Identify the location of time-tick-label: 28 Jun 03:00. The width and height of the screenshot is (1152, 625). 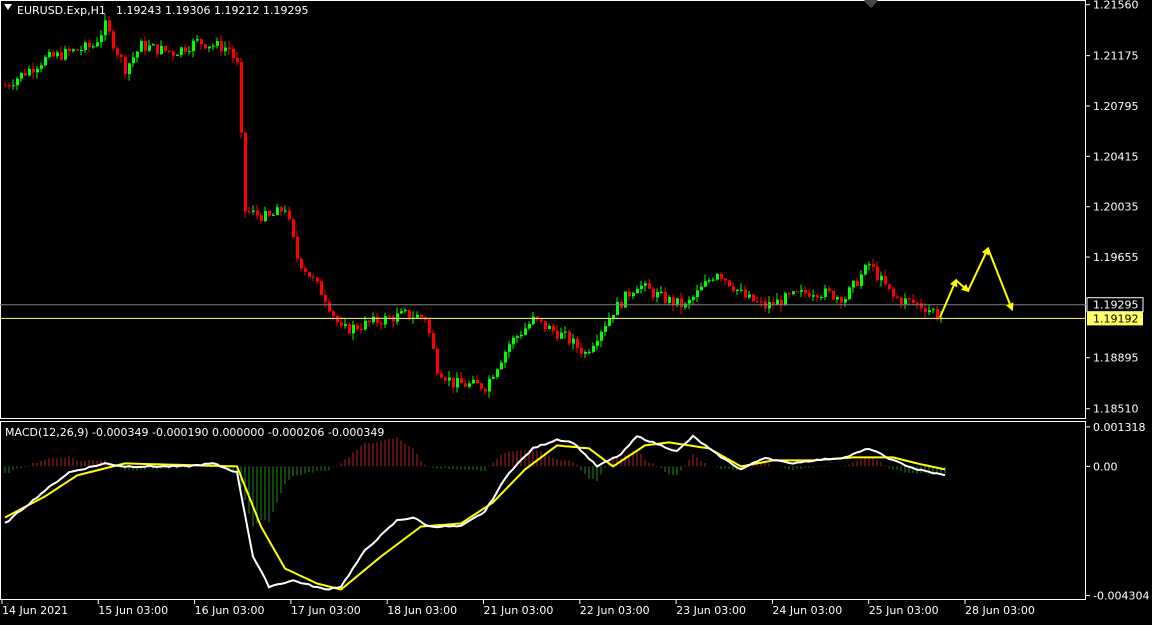
(1000, 610).